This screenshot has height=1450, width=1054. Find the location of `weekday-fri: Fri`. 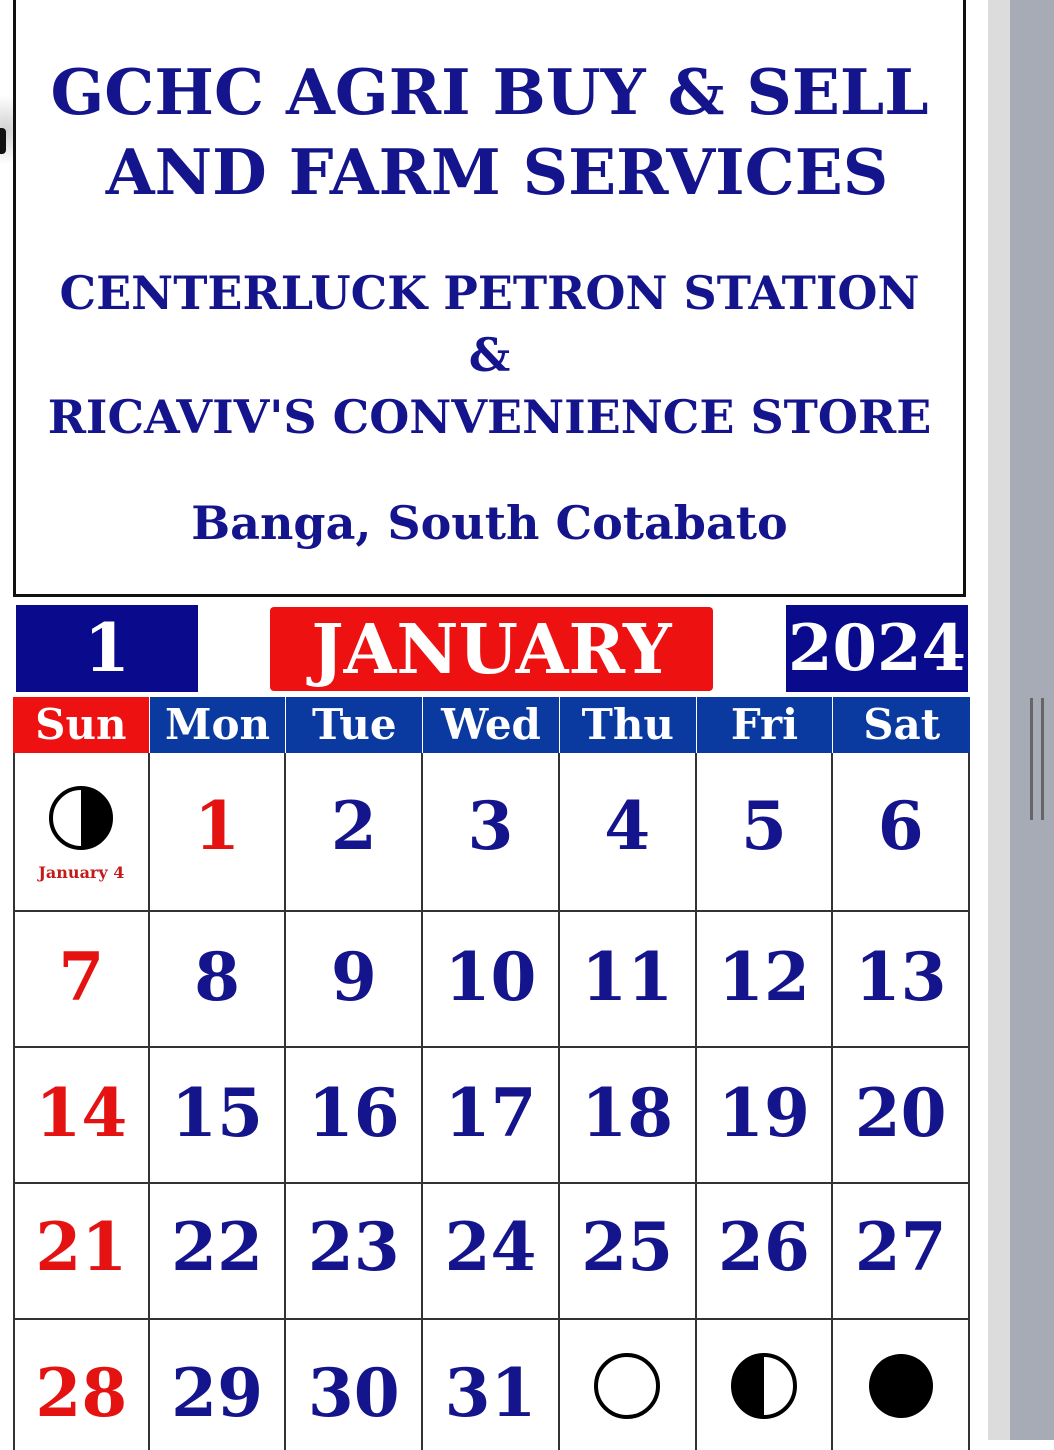

weekday-fri: Fri is located at coordinates (765, 725).